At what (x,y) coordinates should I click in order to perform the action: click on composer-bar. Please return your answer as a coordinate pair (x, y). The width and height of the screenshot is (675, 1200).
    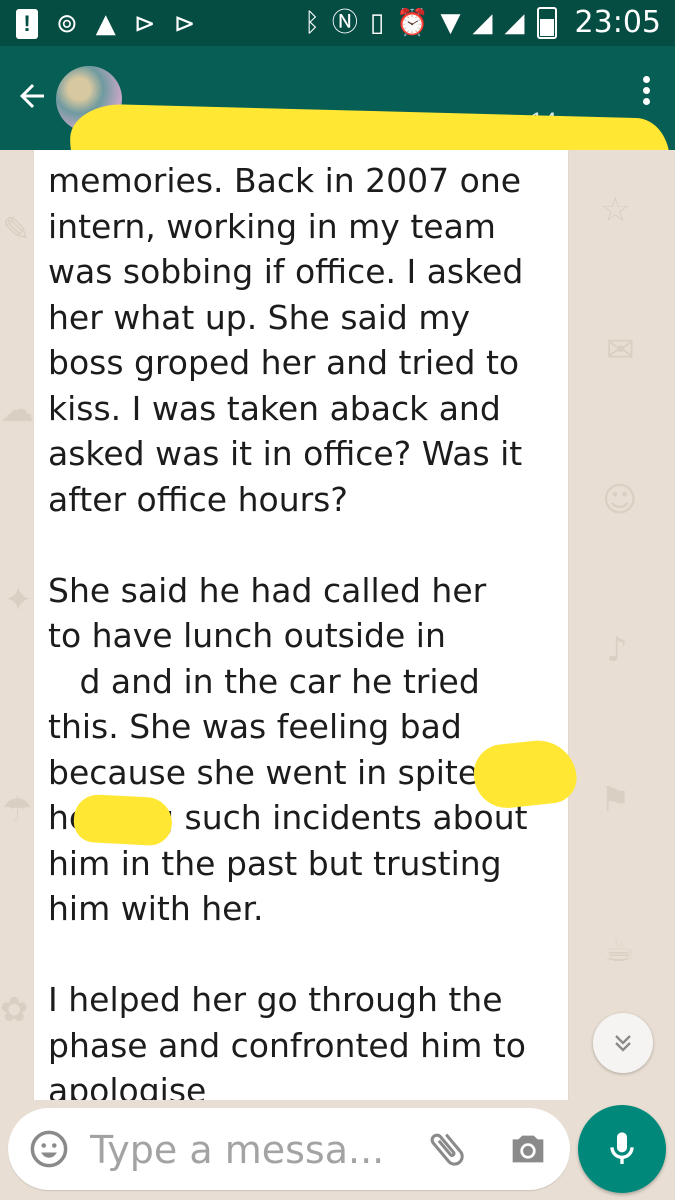
    Looking at the image, I should click on (337, 1150).